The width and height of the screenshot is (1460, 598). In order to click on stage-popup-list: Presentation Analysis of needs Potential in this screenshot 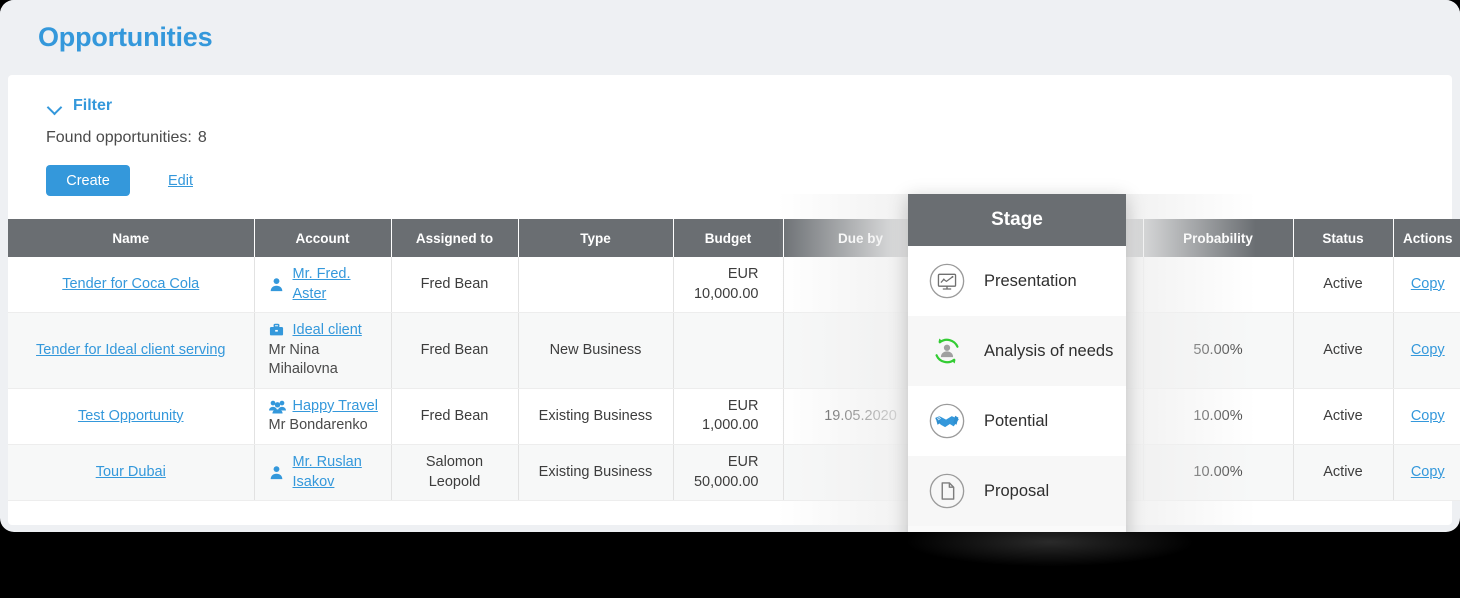, I will do `click(1017, 386)`.